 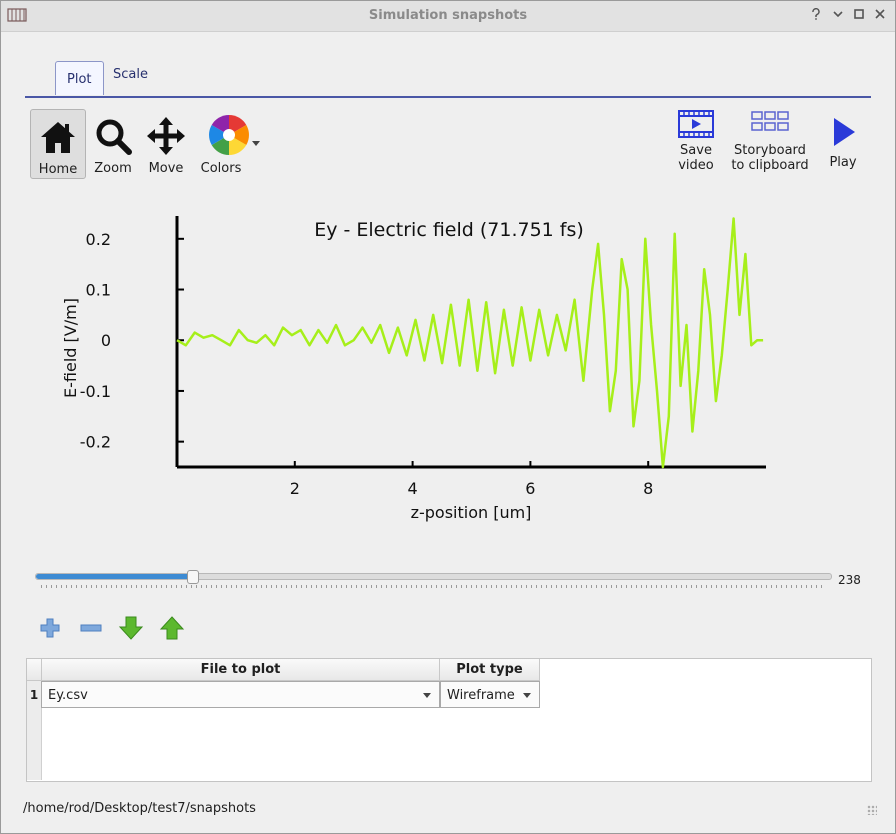 I want to click on close-icon, so click(x=880, y=16).